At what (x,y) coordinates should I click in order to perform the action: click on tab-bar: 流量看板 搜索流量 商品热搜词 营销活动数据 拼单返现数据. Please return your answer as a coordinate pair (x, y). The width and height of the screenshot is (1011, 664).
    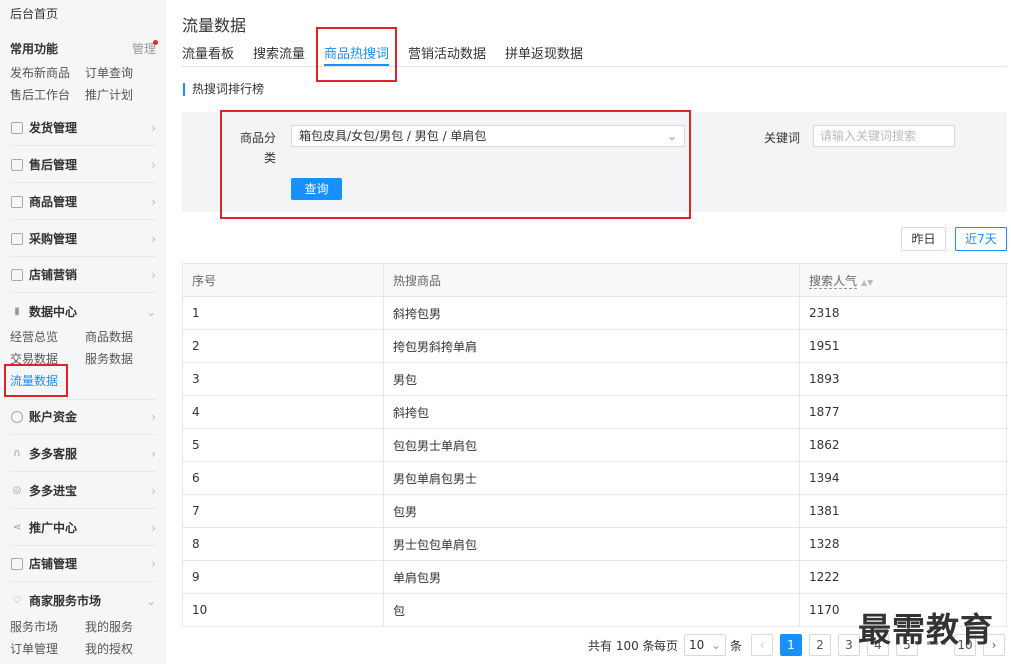
    Looking at the image, I should click on (594, 53).